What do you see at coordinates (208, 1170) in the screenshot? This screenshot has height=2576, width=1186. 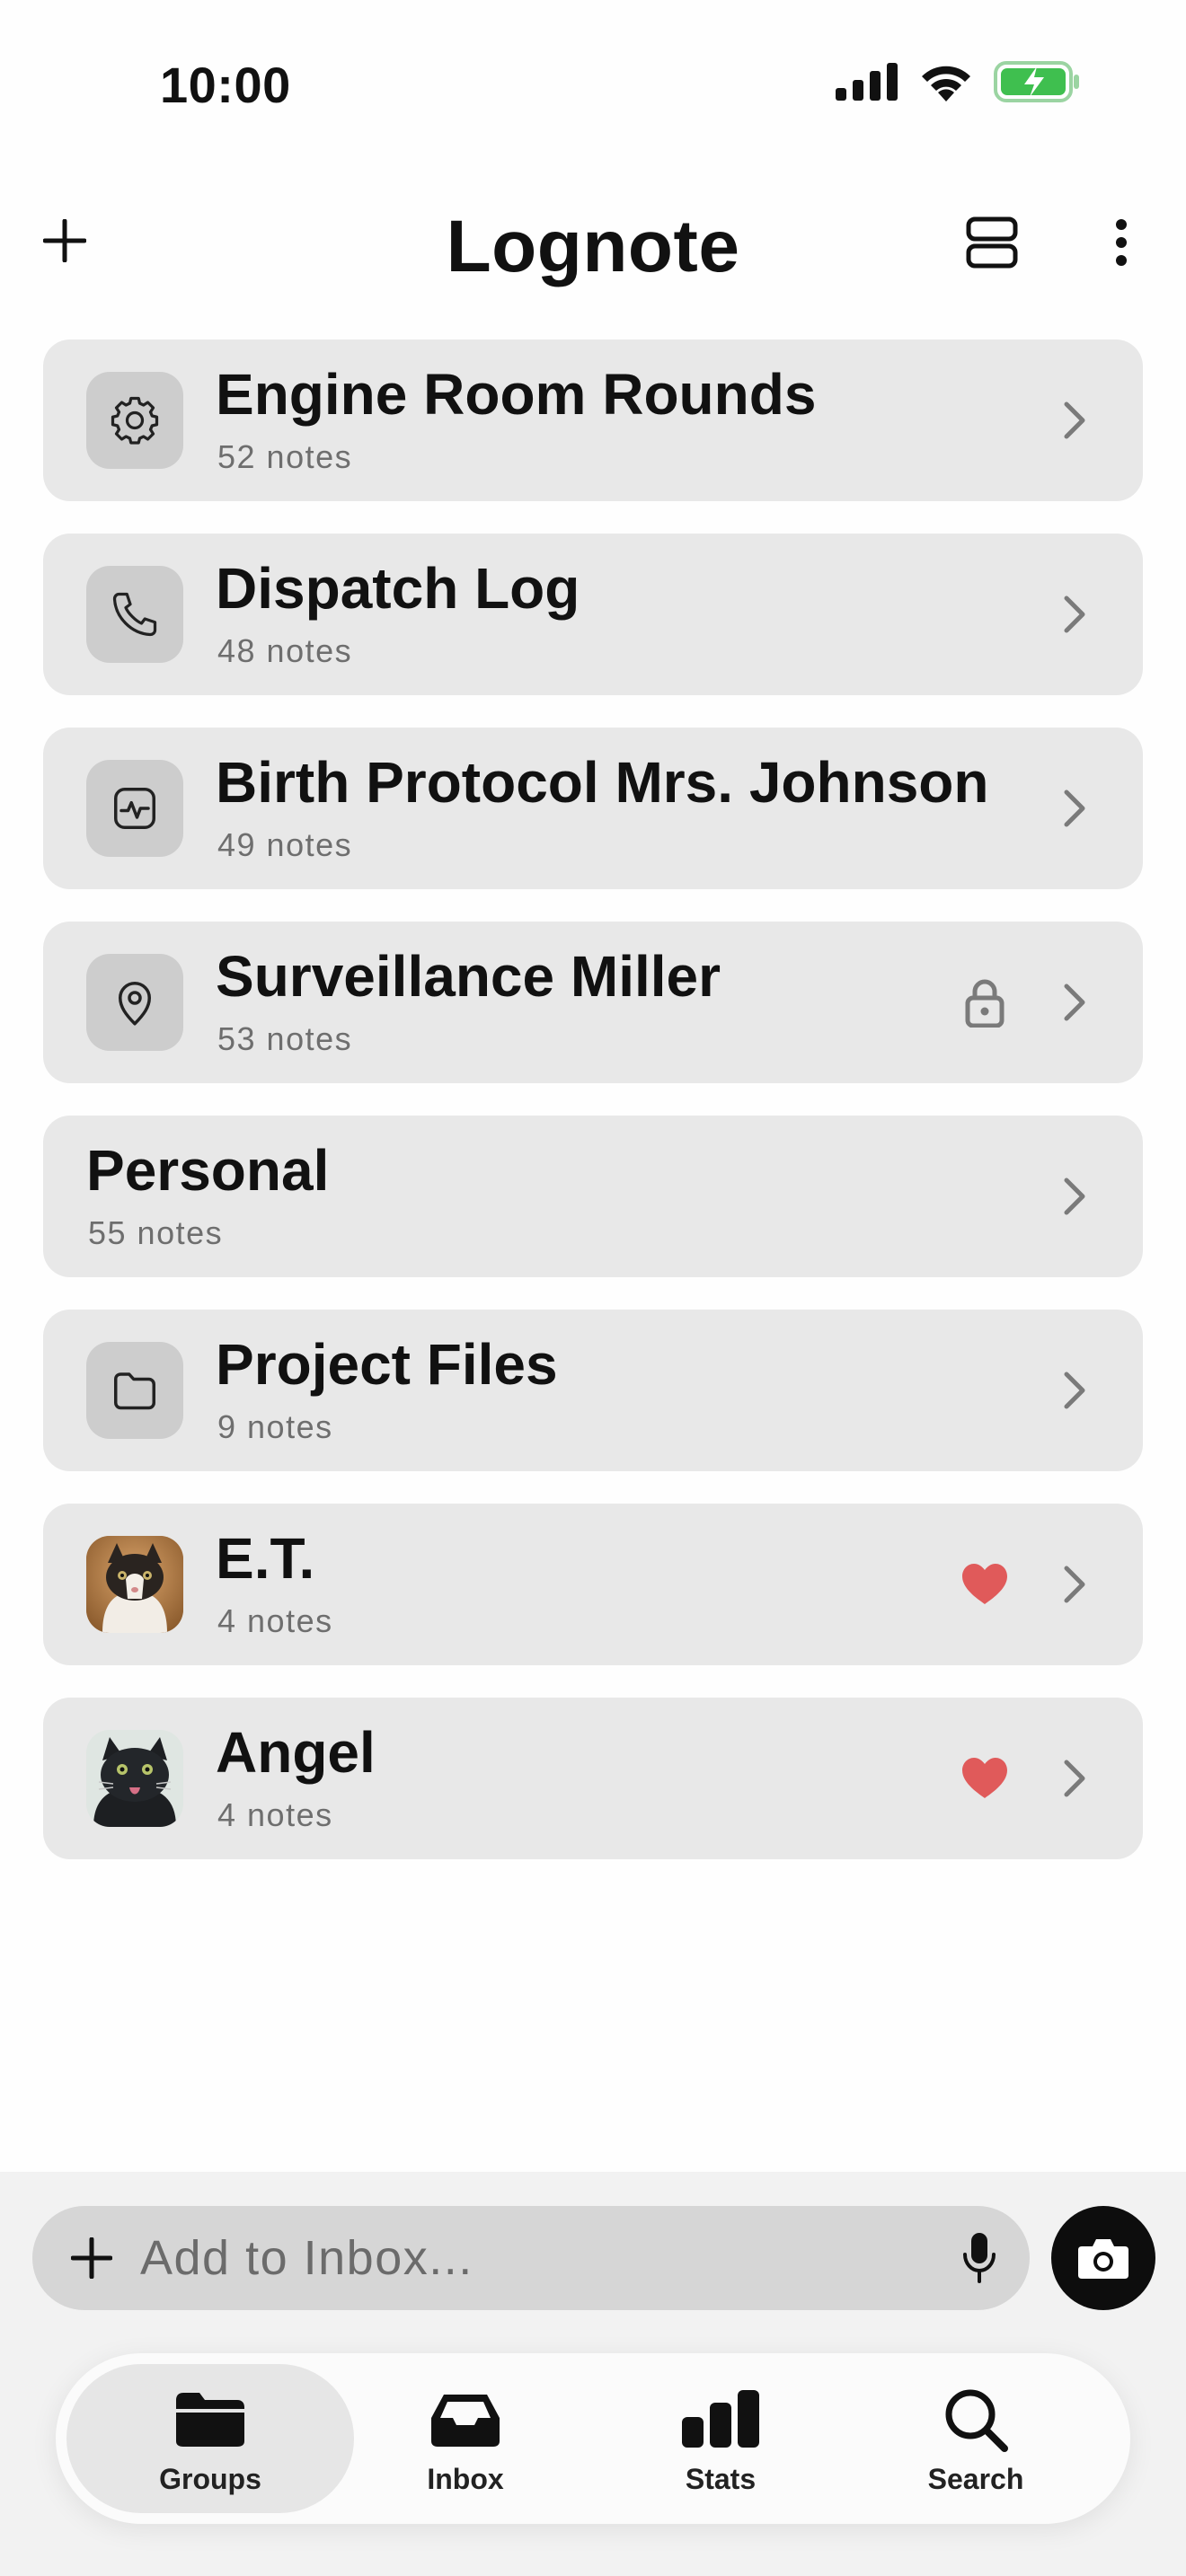 I see `group-title: Personal` at bounding box center [208, 1170].